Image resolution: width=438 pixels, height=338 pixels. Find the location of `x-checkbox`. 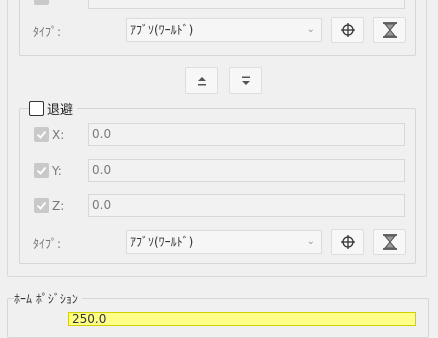

x-checkbox is located at coordinates (41, 134).